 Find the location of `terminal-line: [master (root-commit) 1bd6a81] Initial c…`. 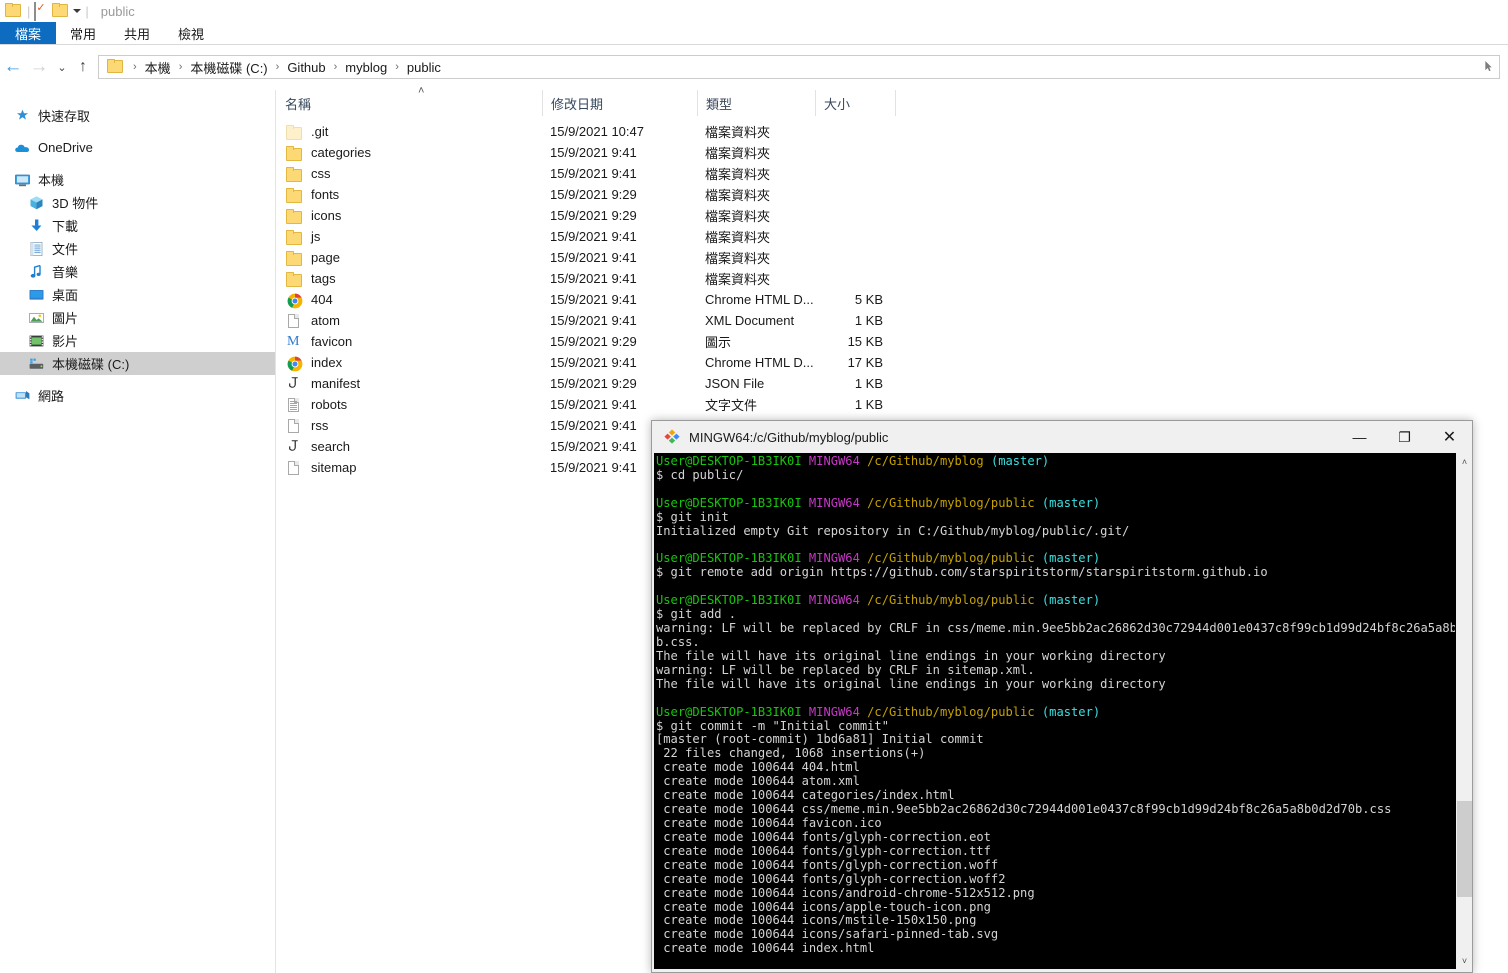

terminal-line: [master (root-commit) 1bd6a81] Initial c… is located at coordinates (1055, 739).